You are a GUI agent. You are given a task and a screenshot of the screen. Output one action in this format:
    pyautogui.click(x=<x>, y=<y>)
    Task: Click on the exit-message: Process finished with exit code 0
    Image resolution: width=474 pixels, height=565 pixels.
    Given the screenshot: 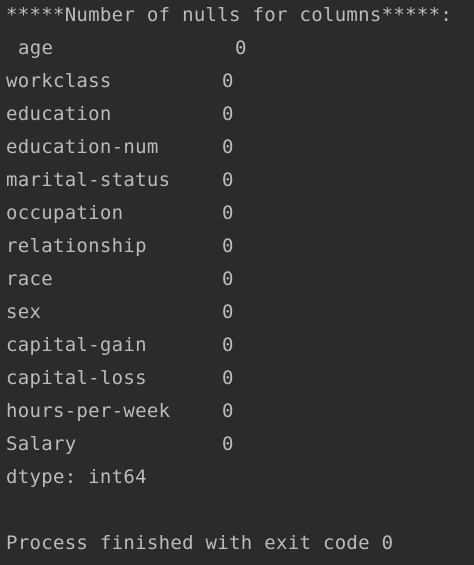 What is the action you would take?
    pyautogui.click(x=200, y=543)
    